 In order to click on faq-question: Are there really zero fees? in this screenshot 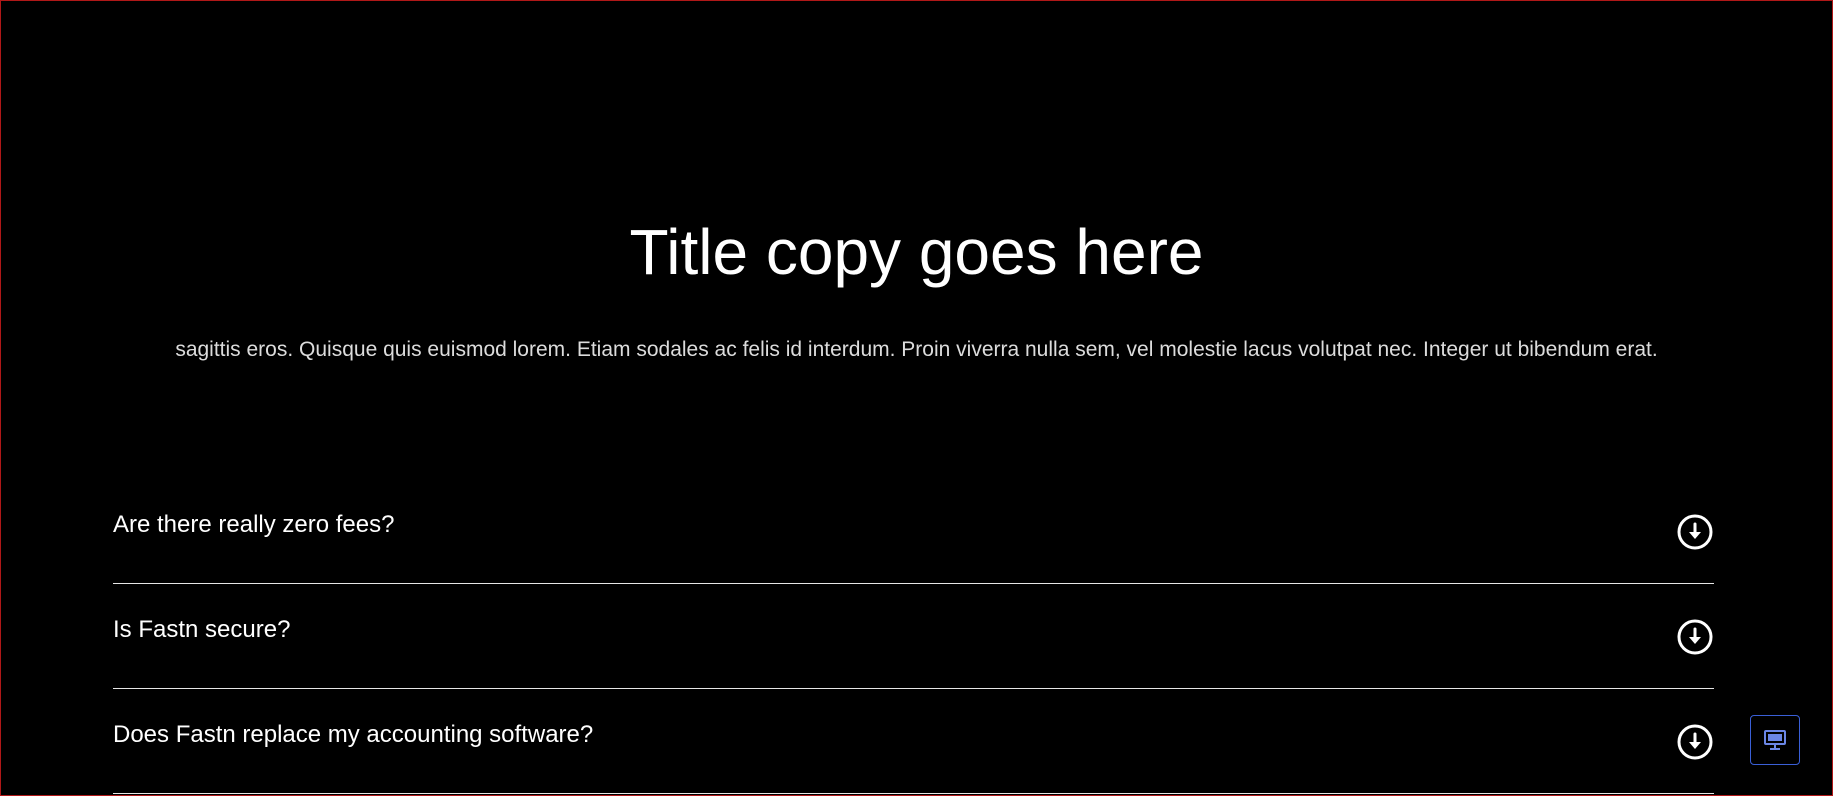, I will do `click(254, 524)`.